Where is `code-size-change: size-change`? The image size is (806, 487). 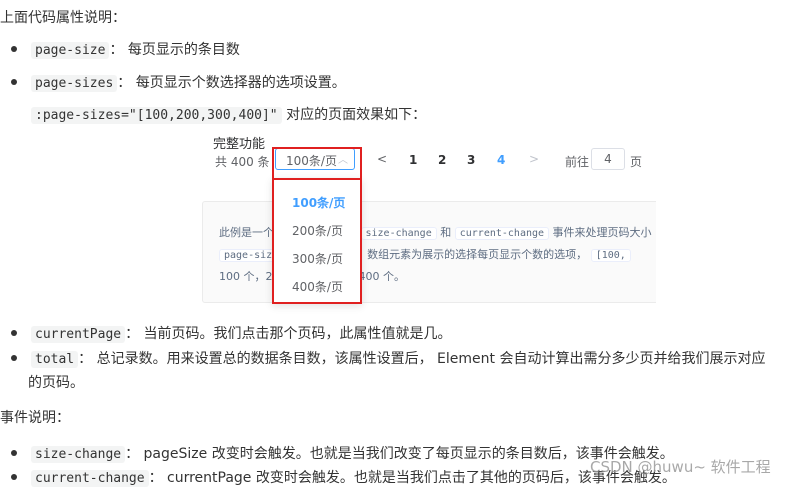
code-size-change: size-change is located at coordinates (78, 454).